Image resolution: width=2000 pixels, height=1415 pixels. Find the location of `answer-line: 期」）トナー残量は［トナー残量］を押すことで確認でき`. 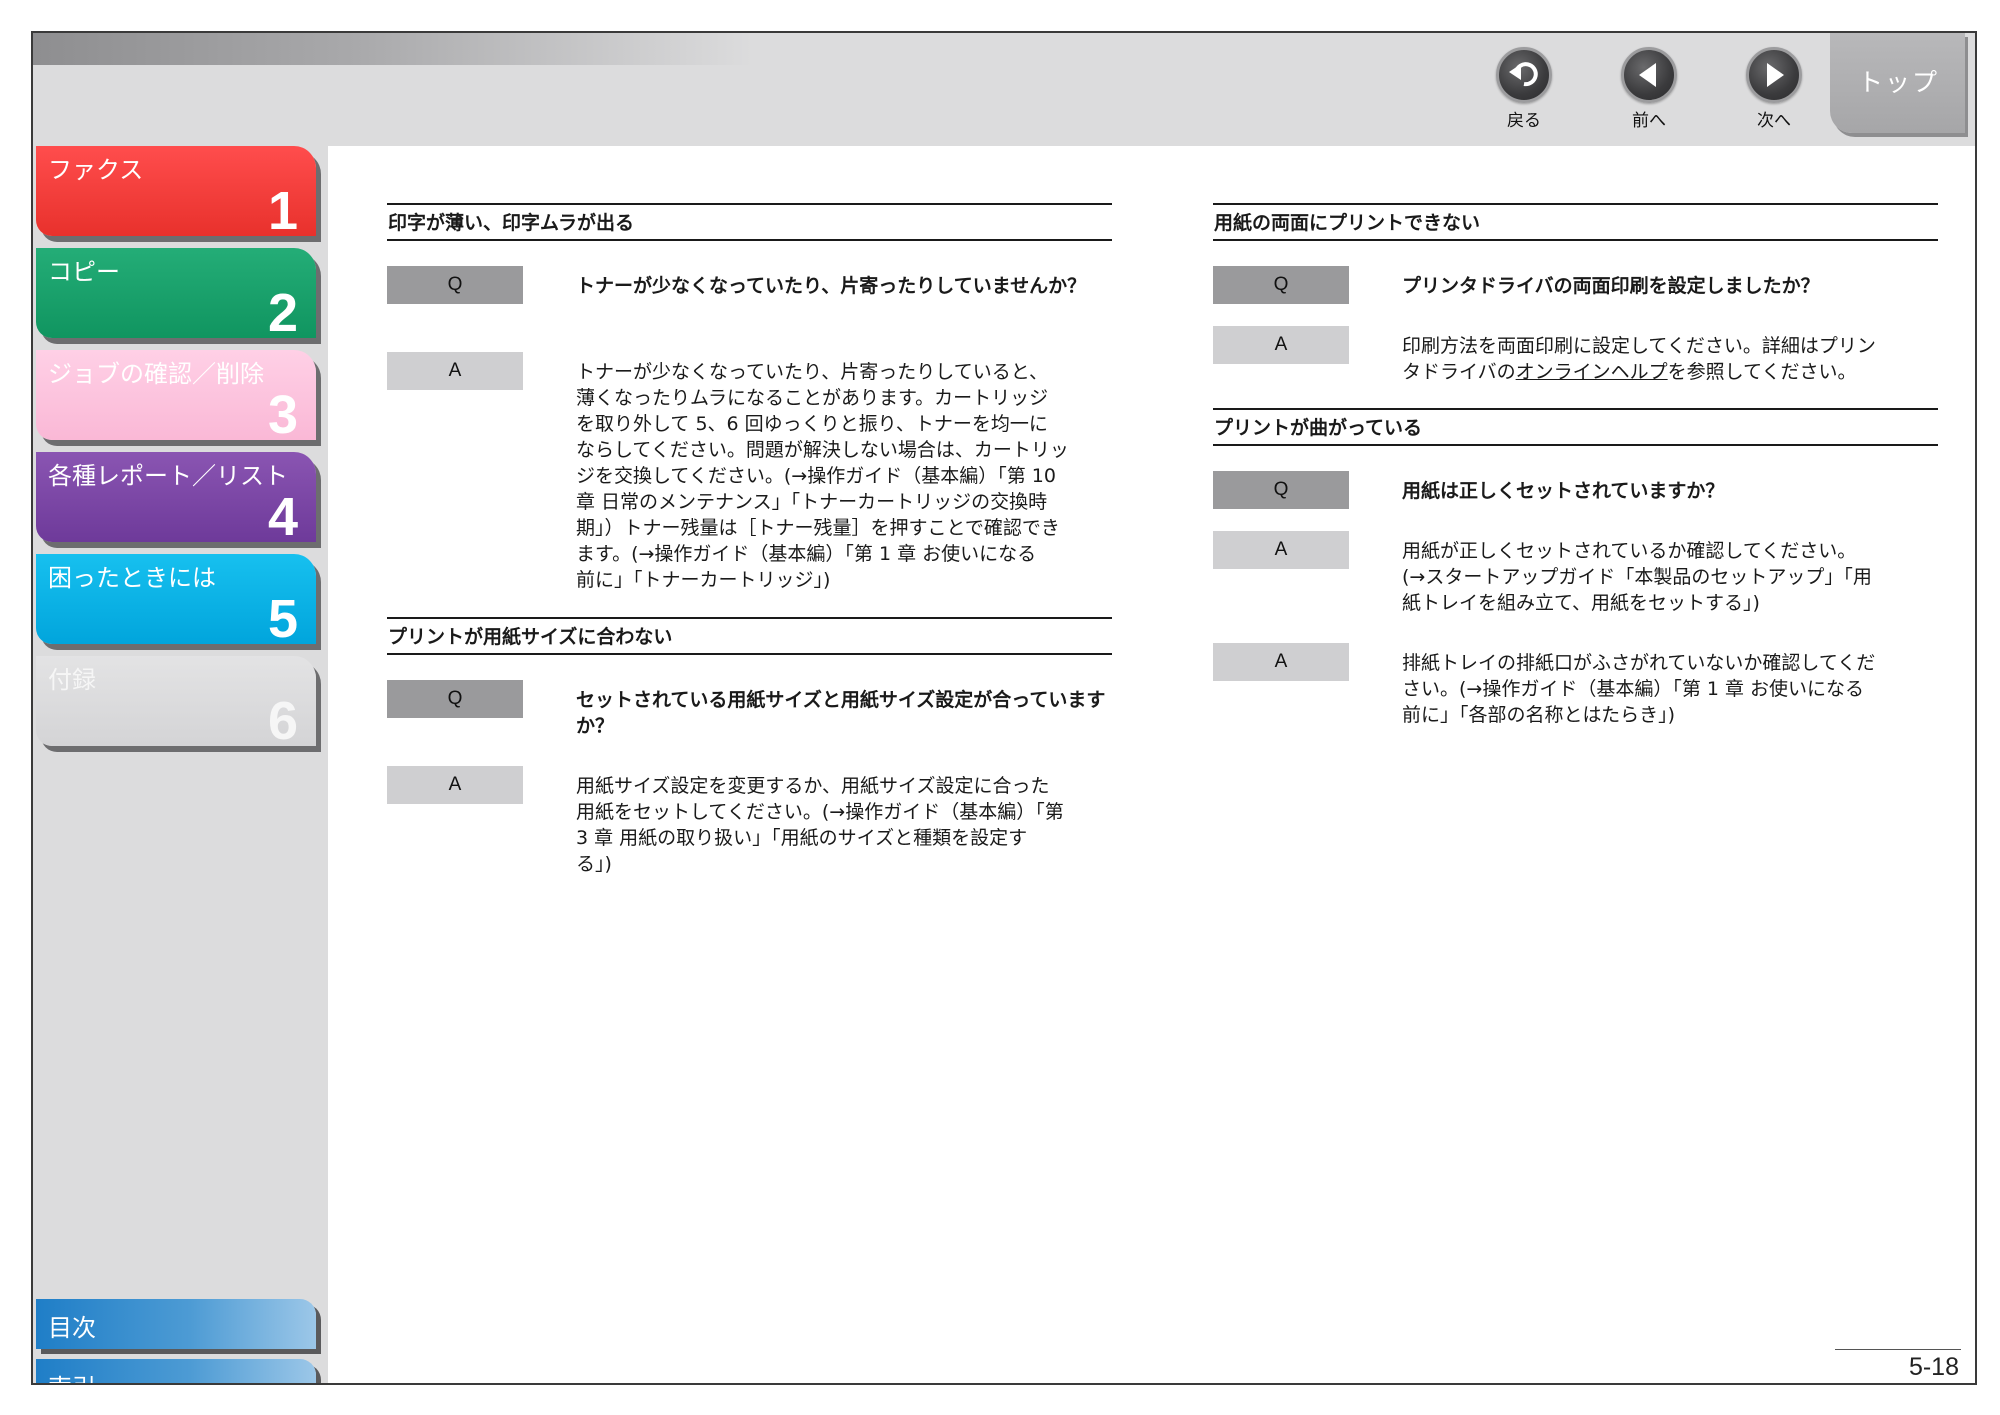

answer-line: 期」）トナー残量は［トナー残量］を押すことで確認でき is located at coordinates (818, 528).